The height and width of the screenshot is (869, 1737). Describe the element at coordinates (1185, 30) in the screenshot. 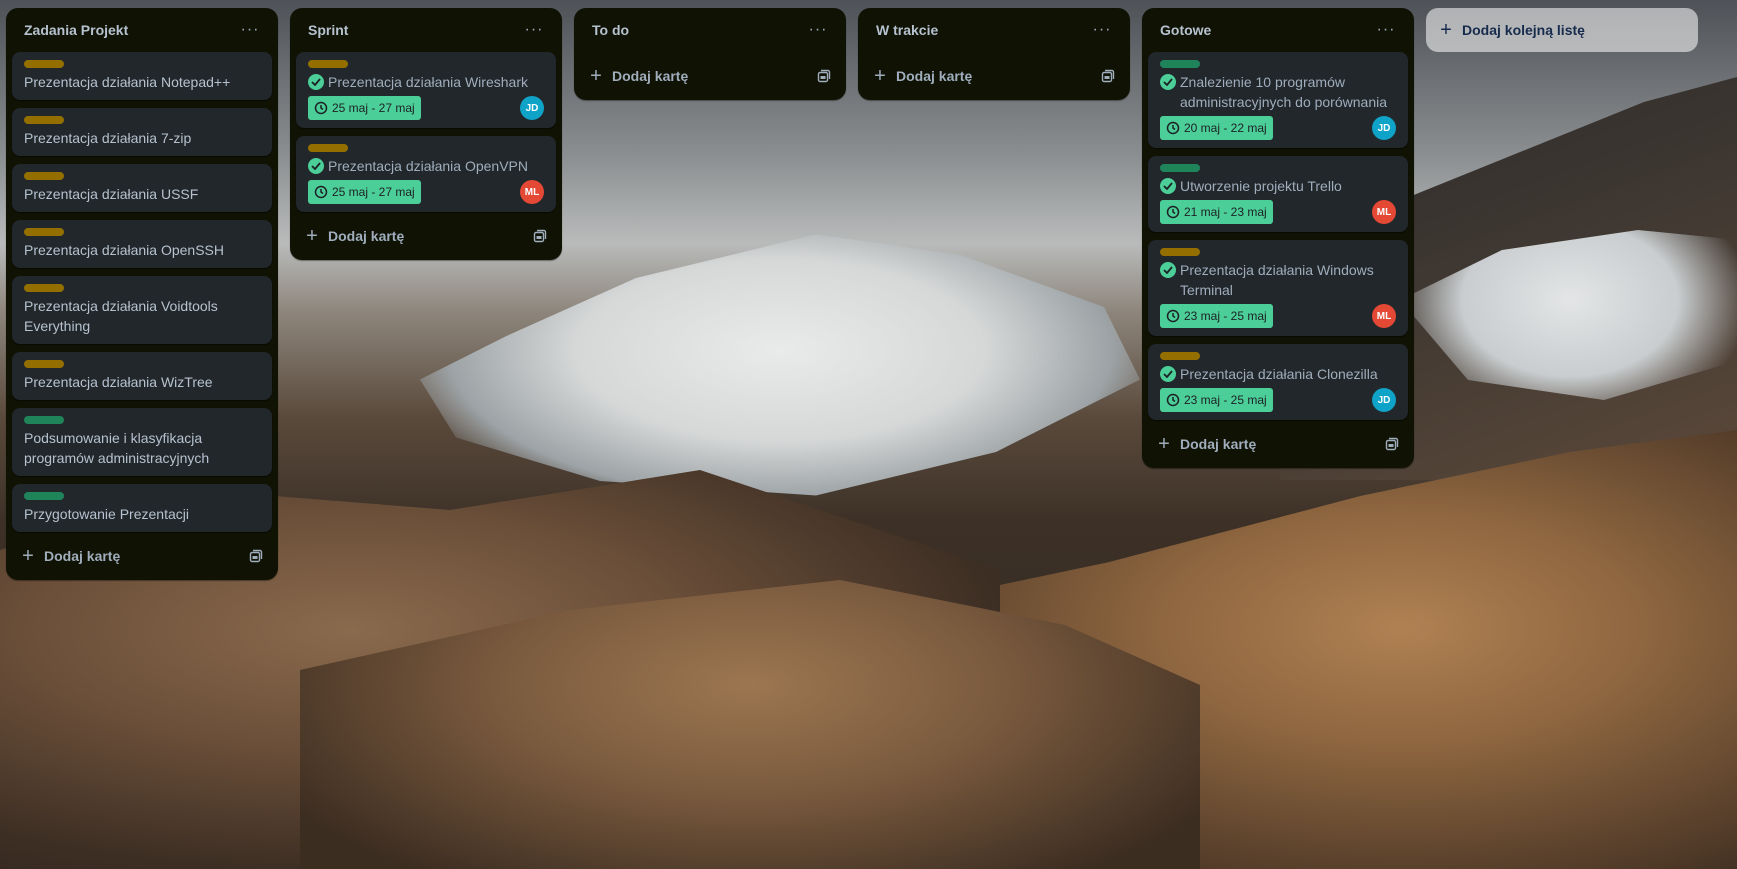

I see `list-title: Gotowe` at that location.